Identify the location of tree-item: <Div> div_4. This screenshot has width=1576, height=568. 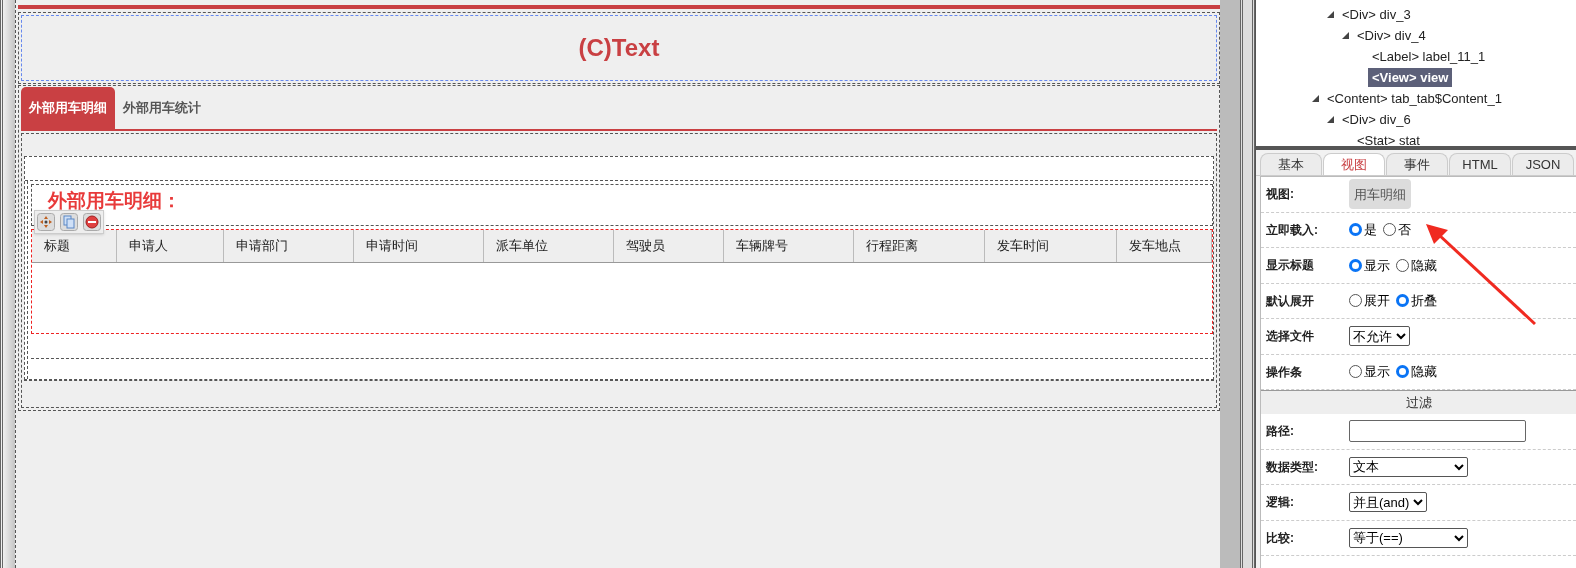
(1391, 35).